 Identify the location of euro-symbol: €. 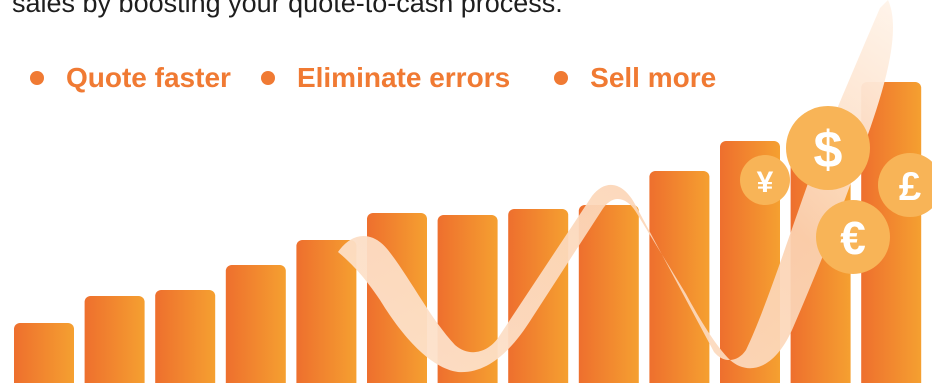
(853, 238).